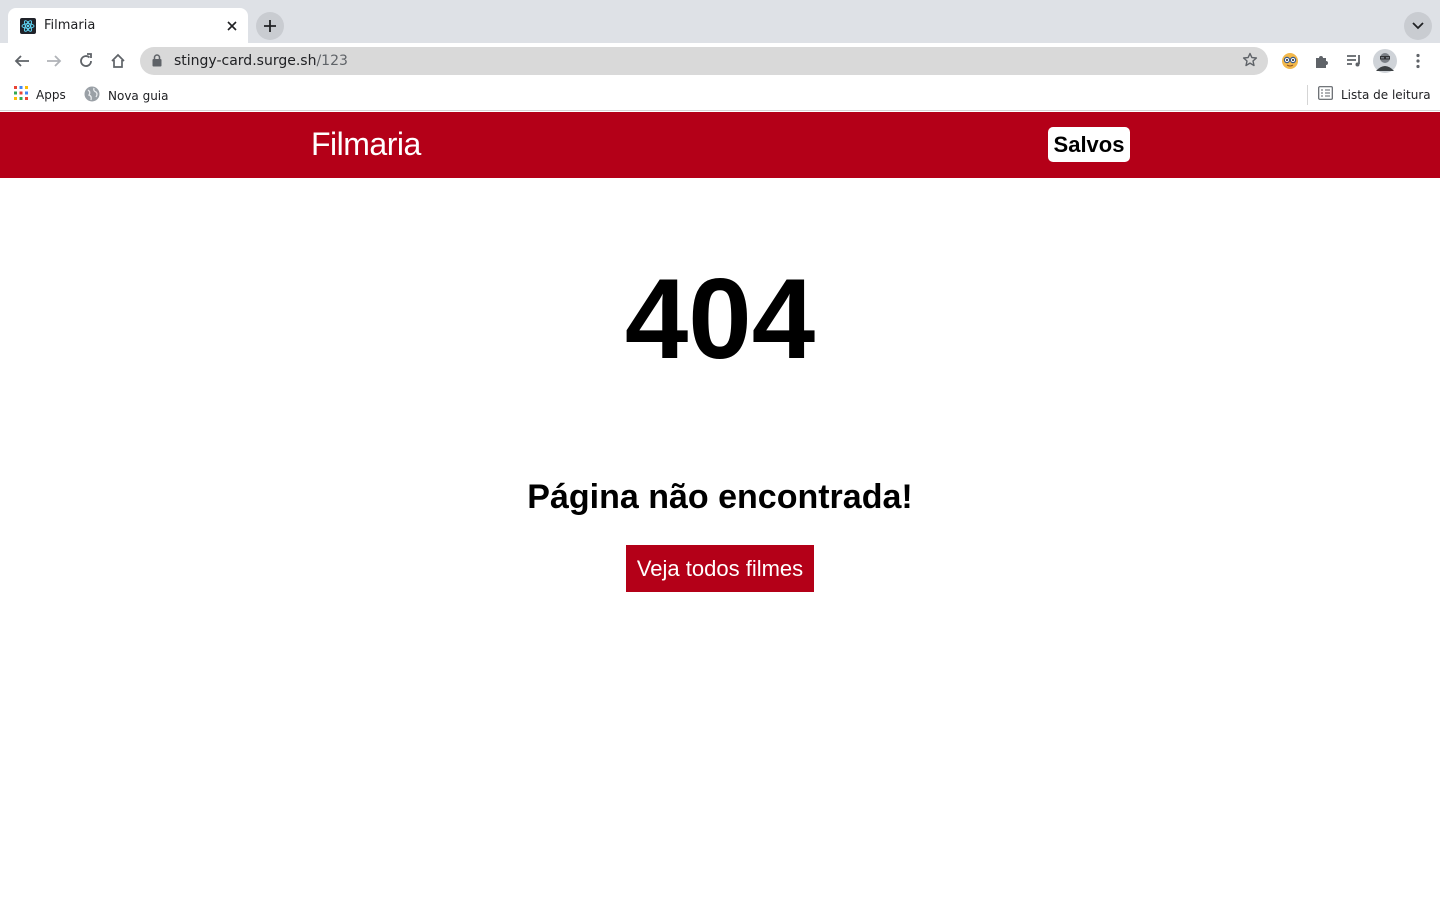 Image resolution: width=1440 pixels, height=900 pixels. Describe the element at coordinates (86, 61) in the screenshot. I see `reload-icon` at that location.